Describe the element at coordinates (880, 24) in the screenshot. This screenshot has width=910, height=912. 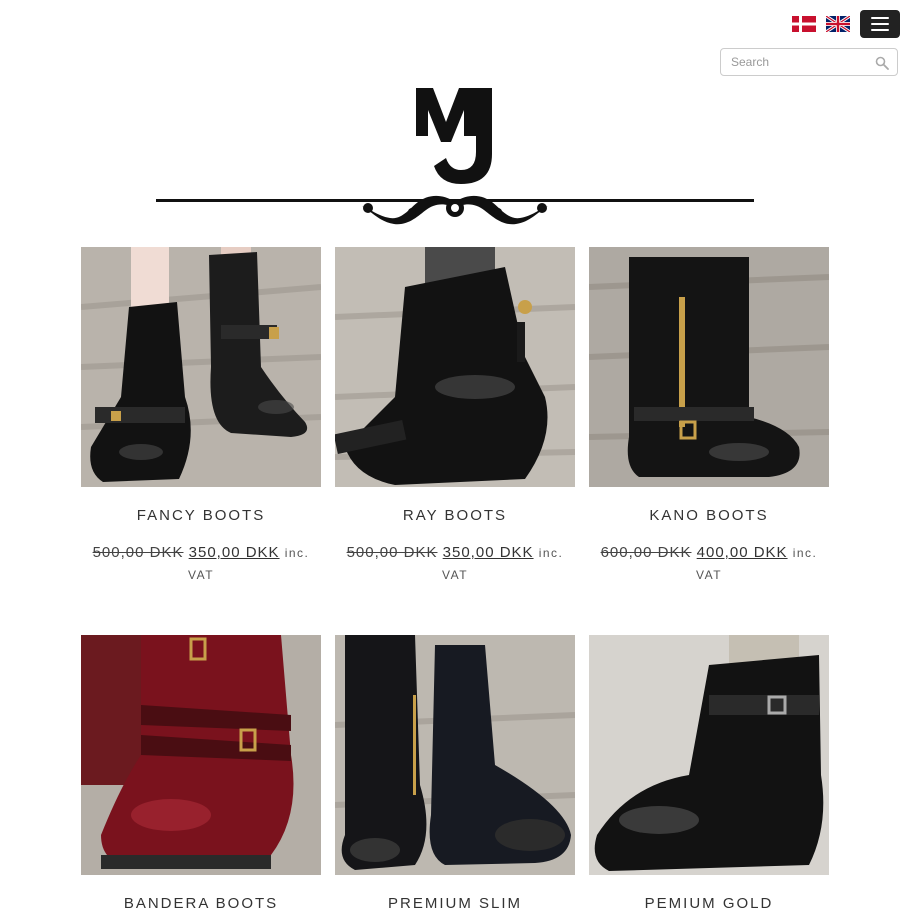
I see `menu-button` at that location.